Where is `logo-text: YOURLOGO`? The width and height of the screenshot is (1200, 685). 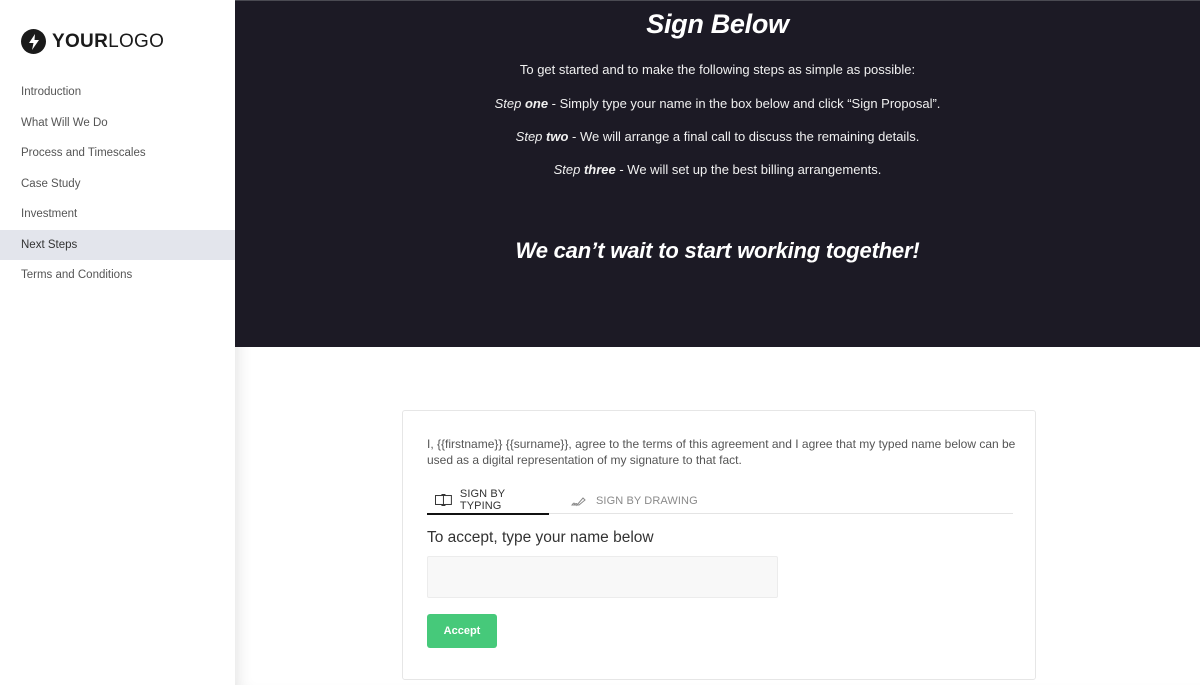
logo-text: YOURLOGO is located at coordinates (108, 41).